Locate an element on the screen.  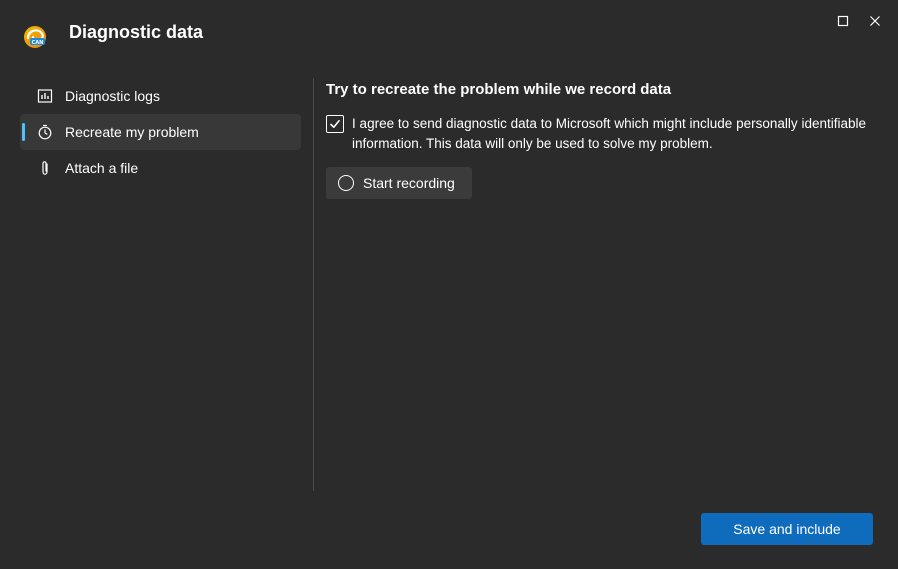
consent-checkbox is located at coordinates (335, 124).